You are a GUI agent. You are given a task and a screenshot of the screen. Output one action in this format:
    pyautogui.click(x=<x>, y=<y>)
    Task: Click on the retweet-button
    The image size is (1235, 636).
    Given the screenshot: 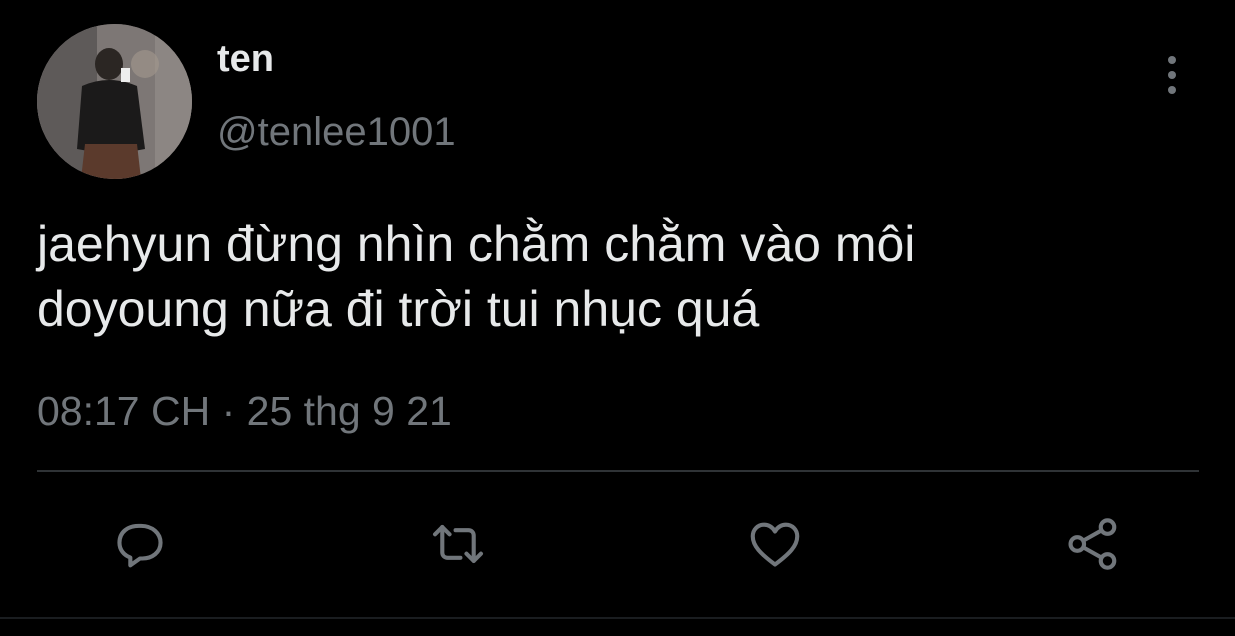 What is the action you would take?
    pyautogui.click(x=458, y=544)
    